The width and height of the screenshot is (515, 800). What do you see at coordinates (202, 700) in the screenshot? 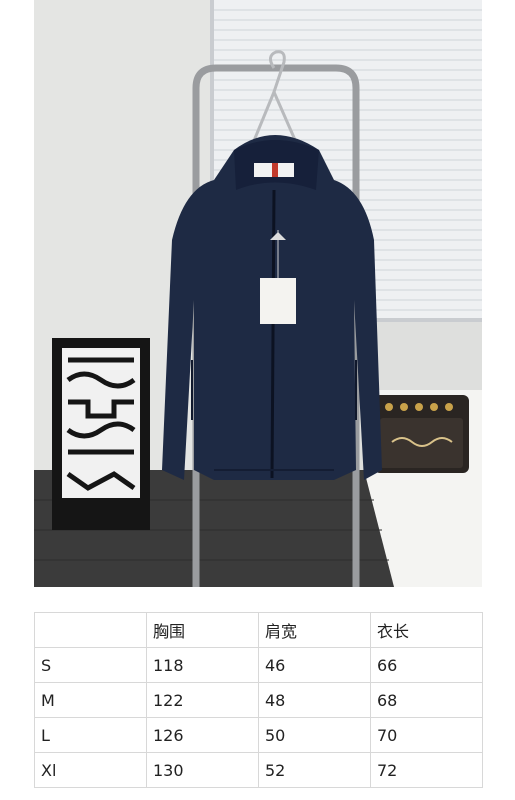
I see `chest-cell: 122` at bounding box center [202, 700].